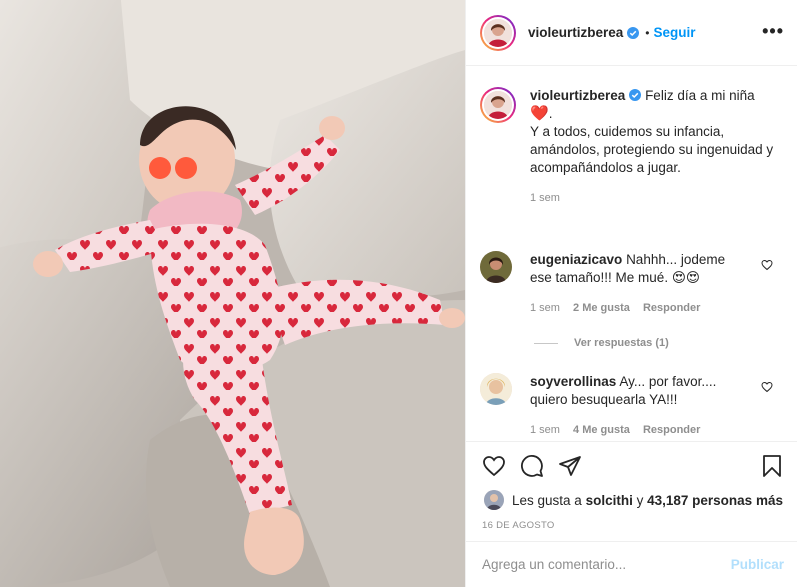 The image size is (797, 587). Describe the element at coordinates (518, 525) in the screenshot. I see `post-date: 16 DE AGOSTO` at that location.